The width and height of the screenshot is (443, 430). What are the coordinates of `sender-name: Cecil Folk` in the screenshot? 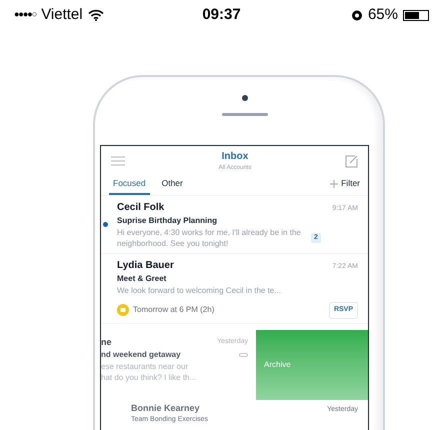 It's located at (140, 208).